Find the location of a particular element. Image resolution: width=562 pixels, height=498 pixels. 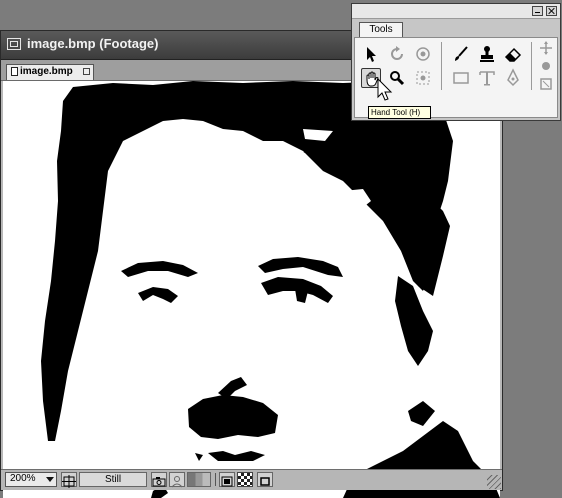

view-axis-mode-button is located at coordinates (546, 84).